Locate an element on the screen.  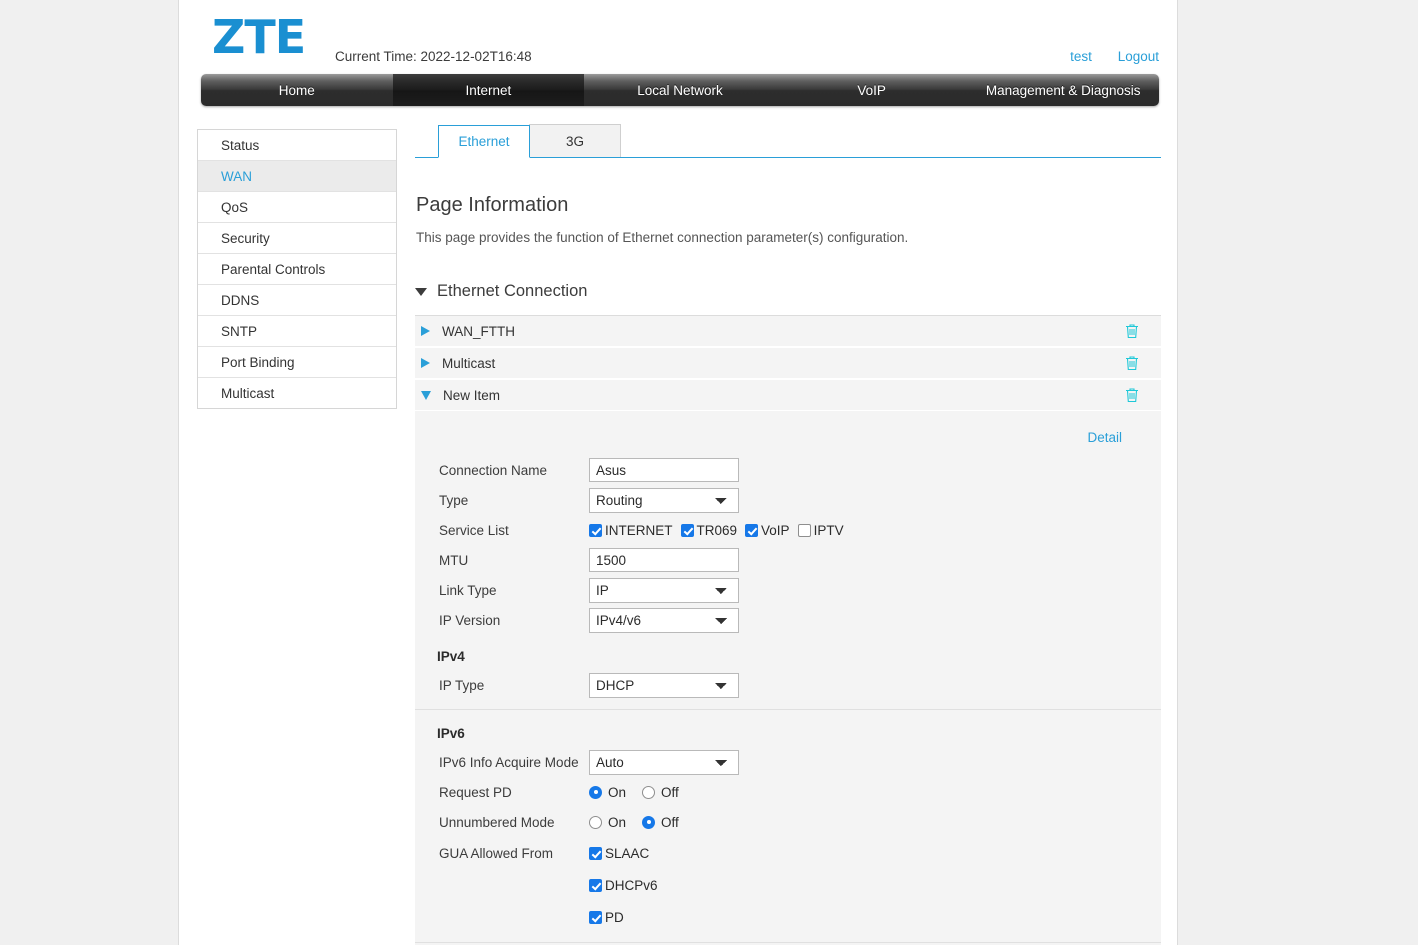
field-service-list: Service List INTERNET TR069 VoIP IPTV is located at coordinates (788, 530).